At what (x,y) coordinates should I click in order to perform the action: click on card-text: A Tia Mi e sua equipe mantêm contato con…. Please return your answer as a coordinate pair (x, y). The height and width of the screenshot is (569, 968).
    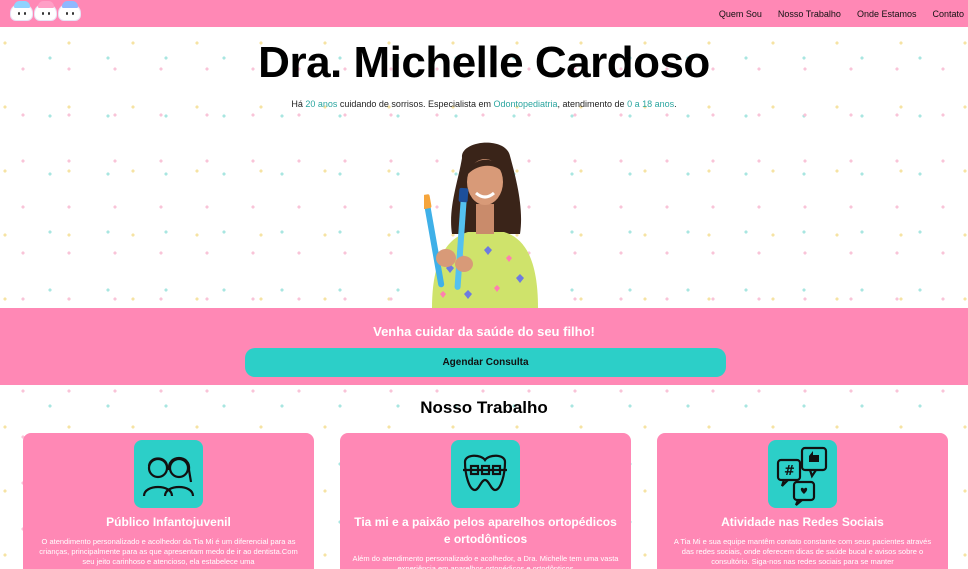
    Looking at the image, I should click on (802, 551).